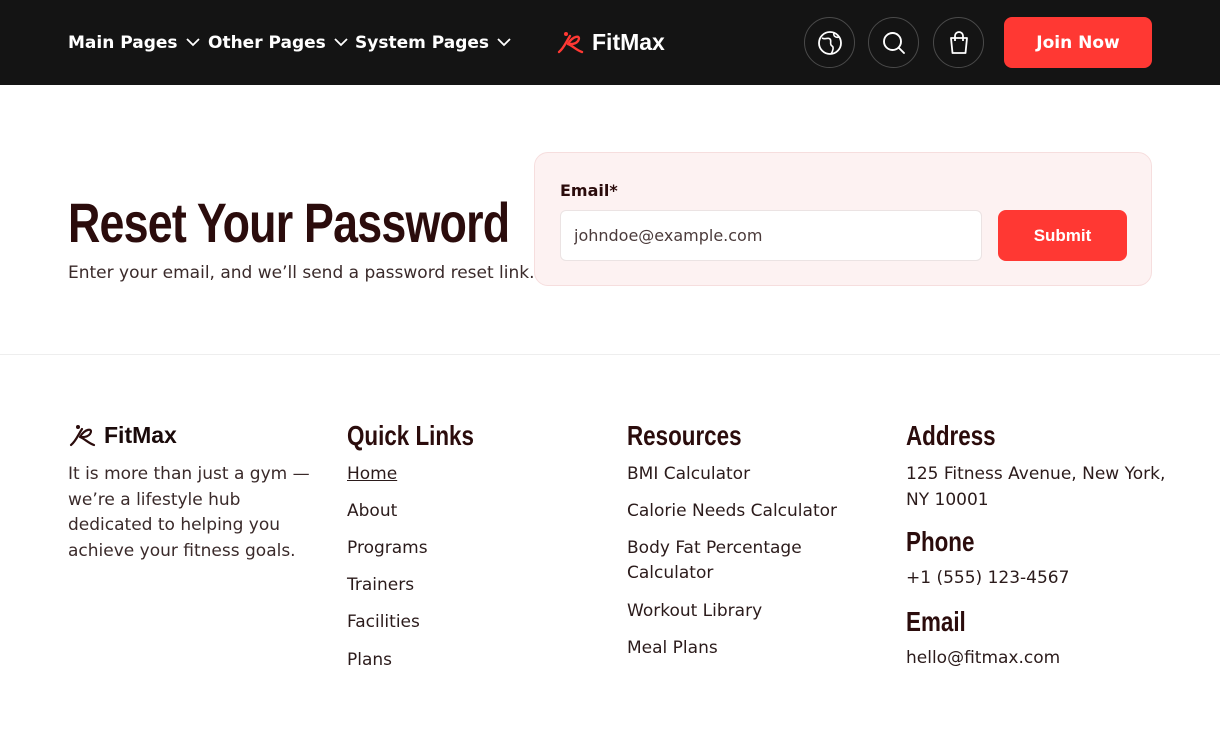  Describe the element at coordinates (372, 511) in the screenshot. I see `footer-link-about: About` at that location.